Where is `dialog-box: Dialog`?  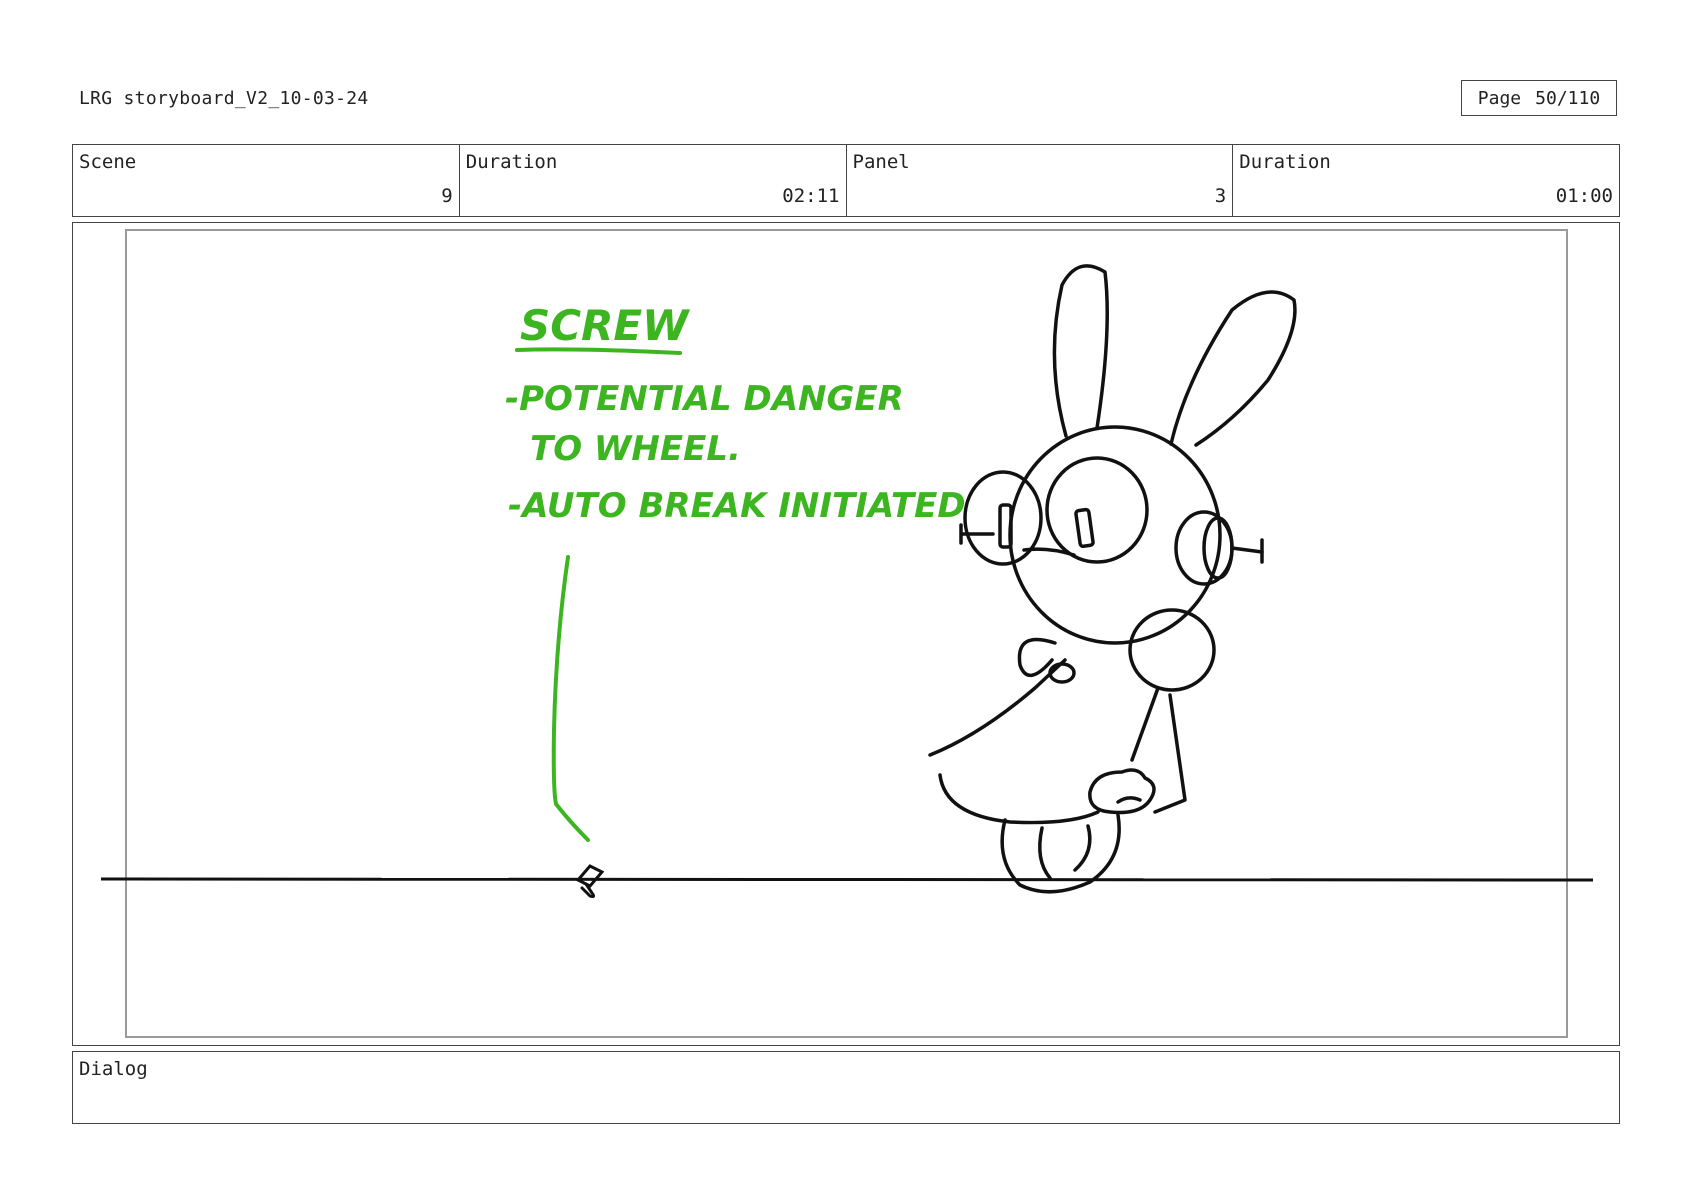 dialog-box: Dialog is located at coordinates (846, 1087).